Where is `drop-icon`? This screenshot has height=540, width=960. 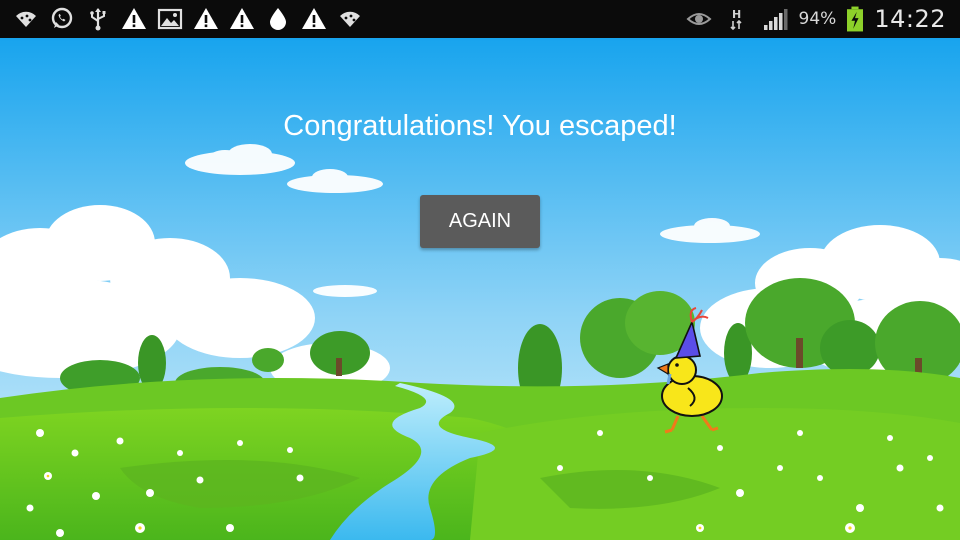
drop-icon is located at coordinates (278, 19).